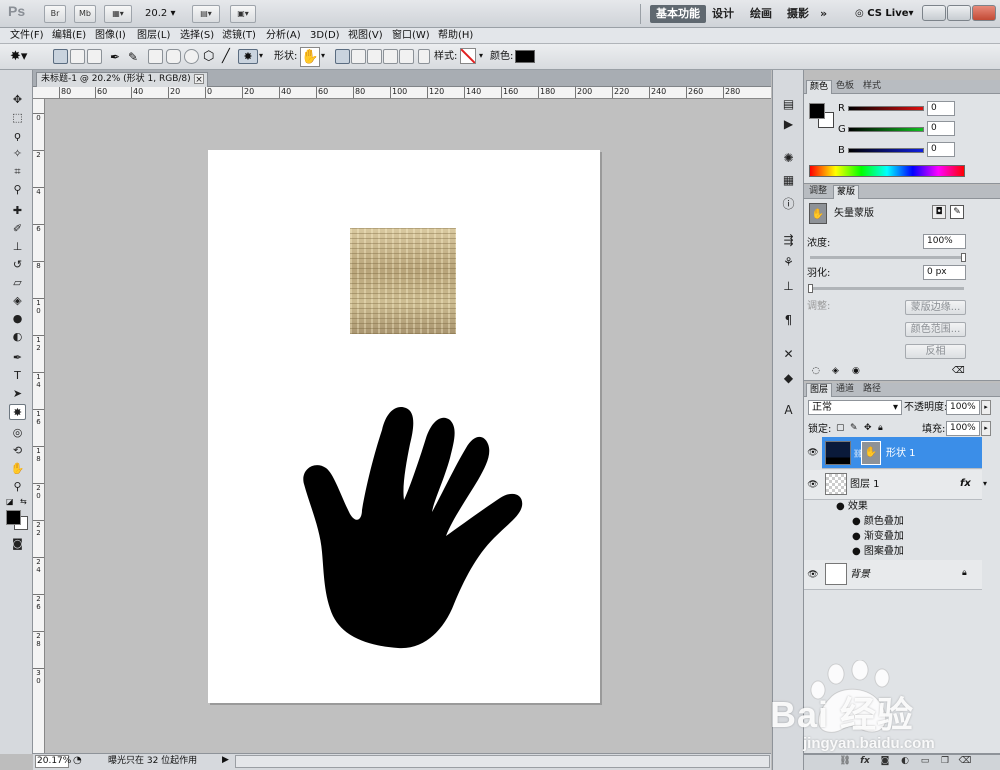 The image size is (1000, 770). What do you see at coordinates (788, 410) in the screenshot?
I see `character-panel-icon: A` at bounding box center [788, 410].